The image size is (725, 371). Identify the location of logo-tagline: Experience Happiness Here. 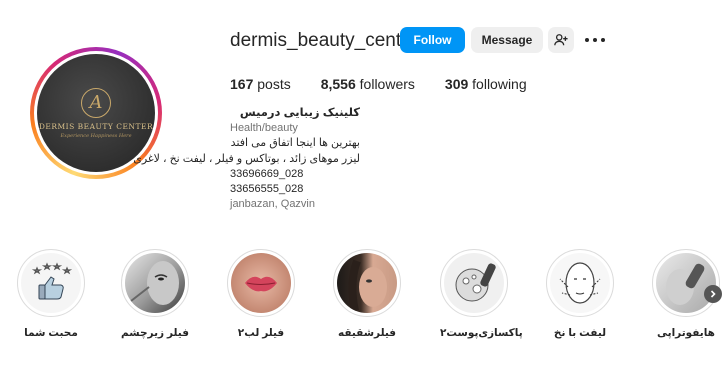
(96, 135).